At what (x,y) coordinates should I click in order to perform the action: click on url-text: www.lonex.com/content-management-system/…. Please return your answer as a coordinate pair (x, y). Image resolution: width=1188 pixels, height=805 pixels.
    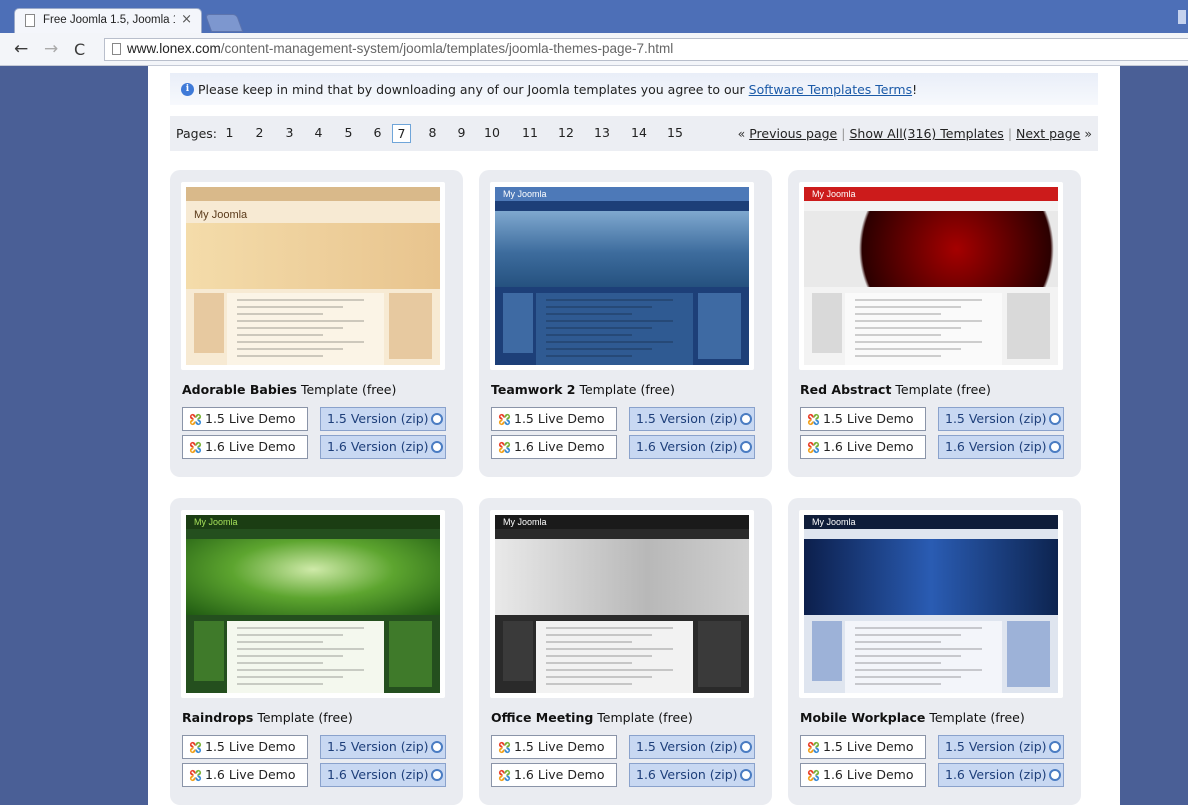
    Looking at the image, I should click on (400, 48).